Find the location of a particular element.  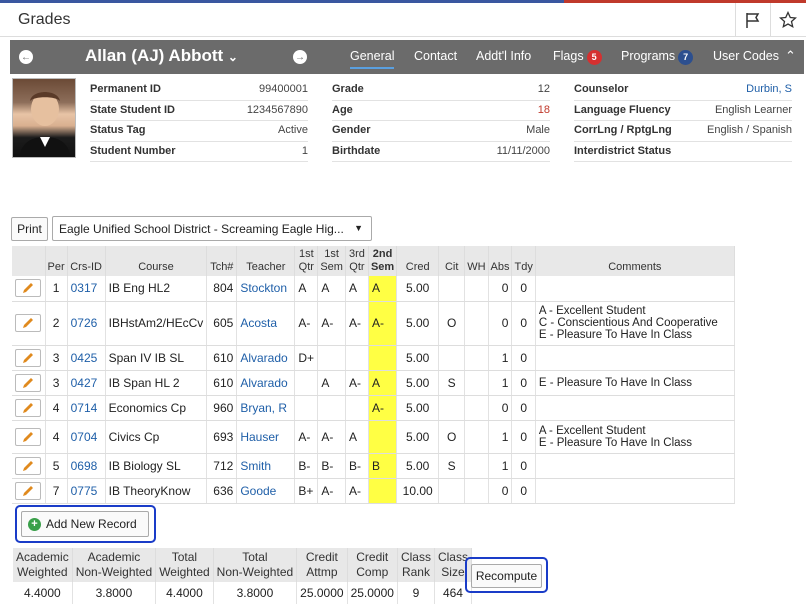

summary-value: 4.4000 is located at coordinates (184, 593).